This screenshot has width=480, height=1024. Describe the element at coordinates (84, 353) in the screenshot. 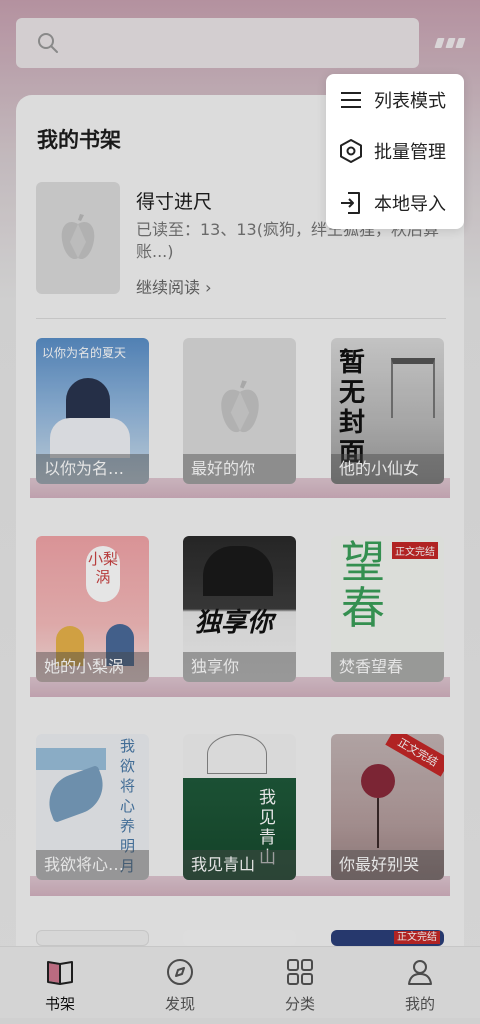

I see `book-cover-text: 以你为名的夏天` at that location.